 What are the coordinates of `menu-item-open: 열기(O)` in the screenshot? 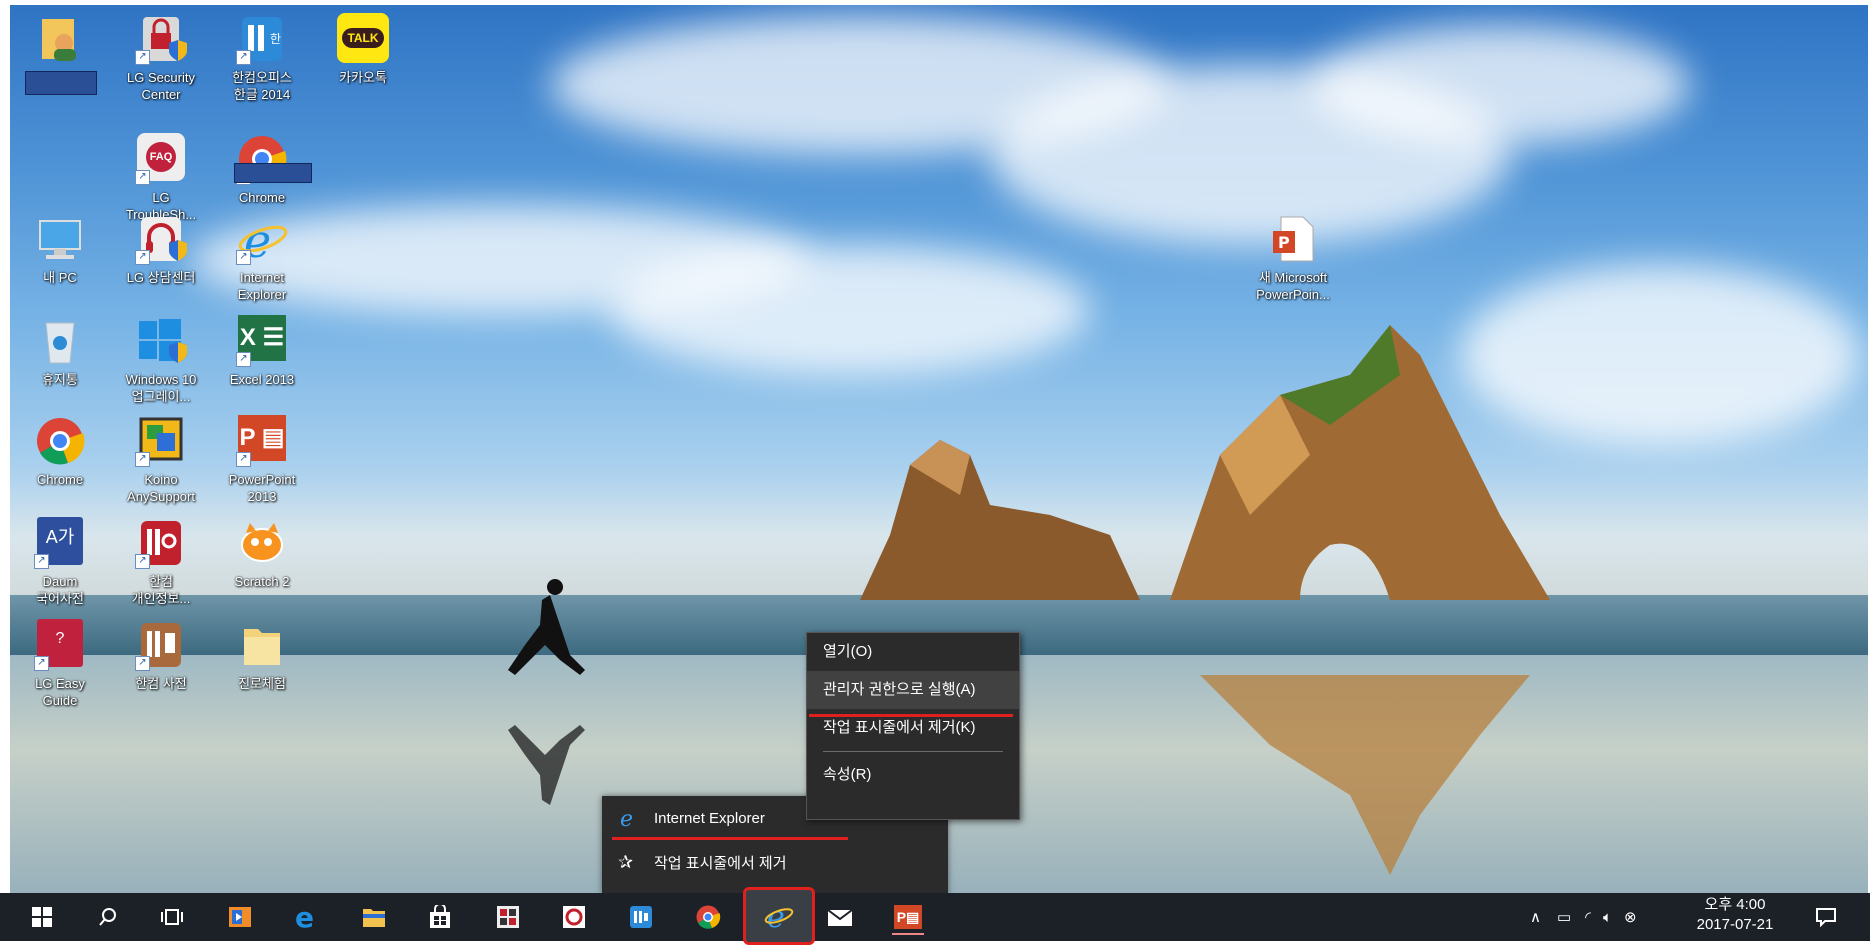 It's located at (913, 652).